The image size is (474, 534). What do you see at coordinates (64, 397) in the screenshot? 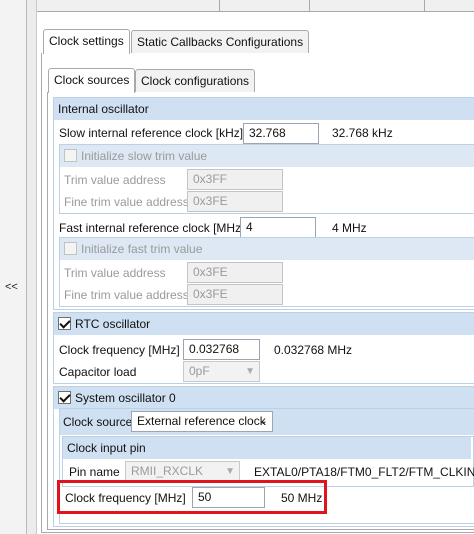
I see `system-oscillator-checkbox` at bounding box center [64, 397].